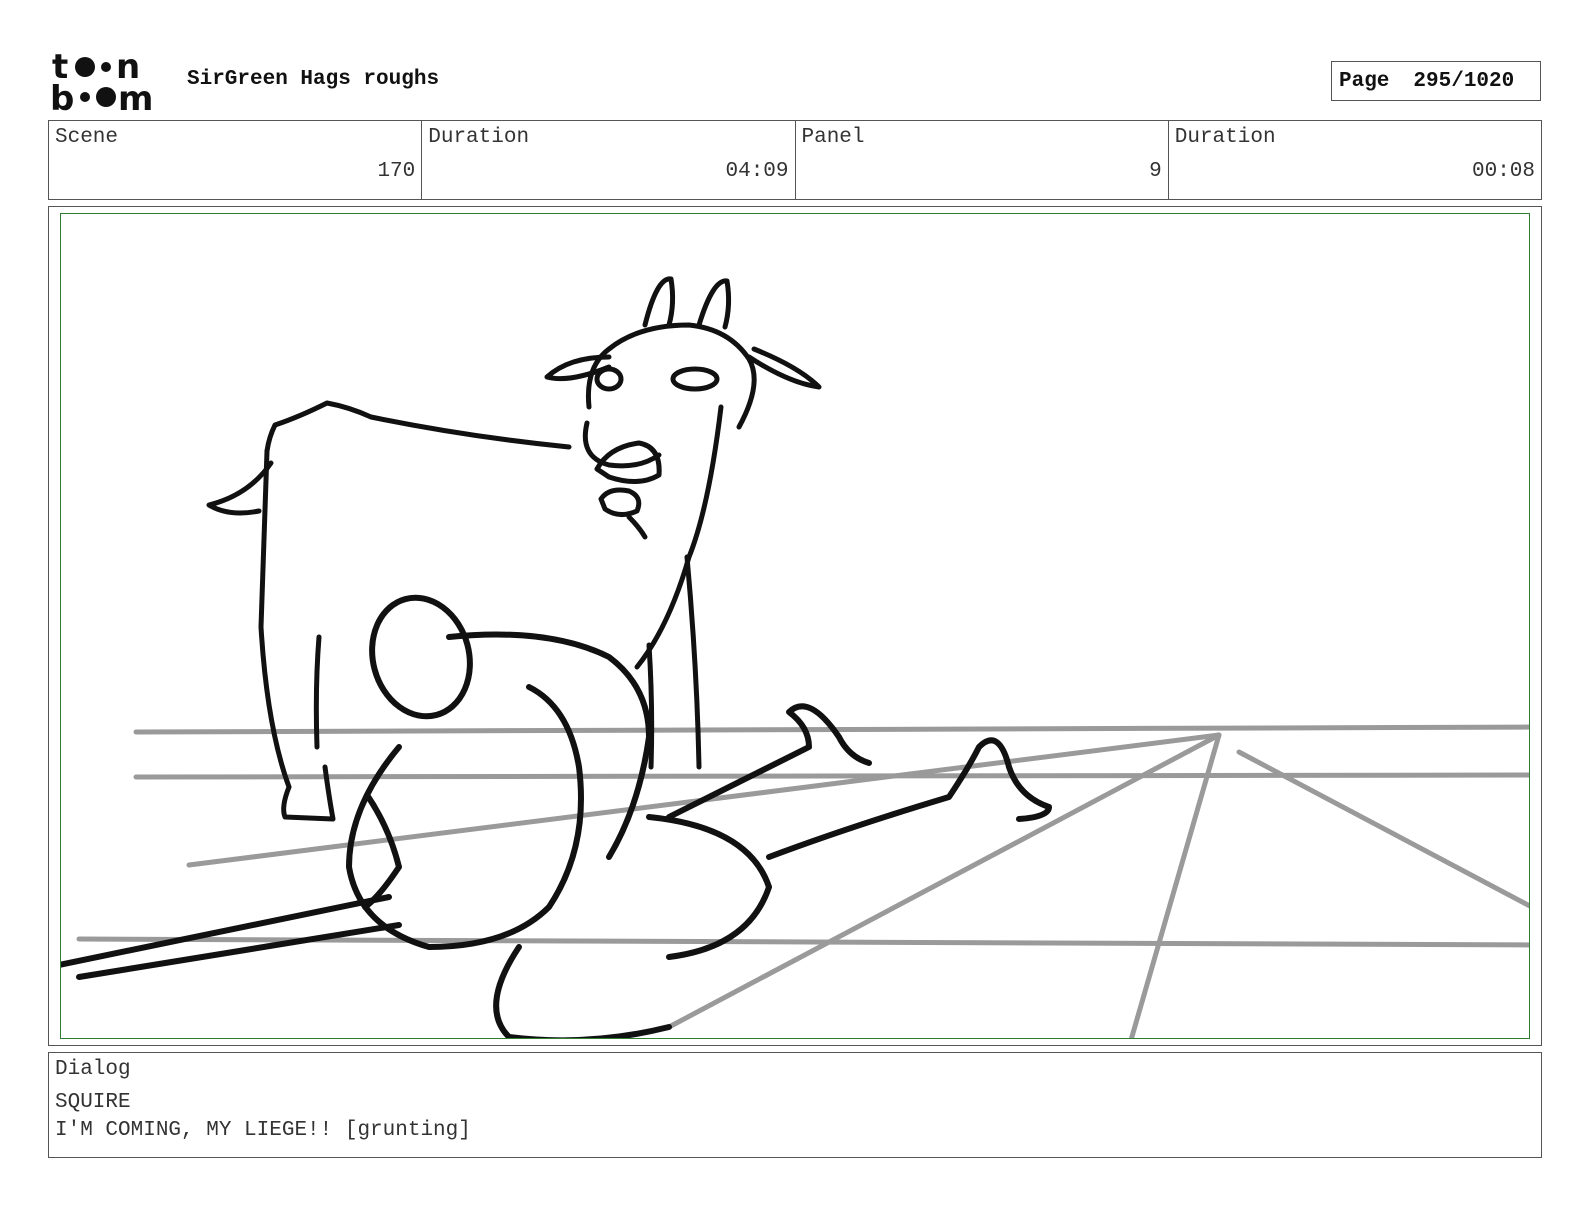 This screenshot has width=1584, height=1224. I want to click on scene-label: Scene, so click(87, 137).